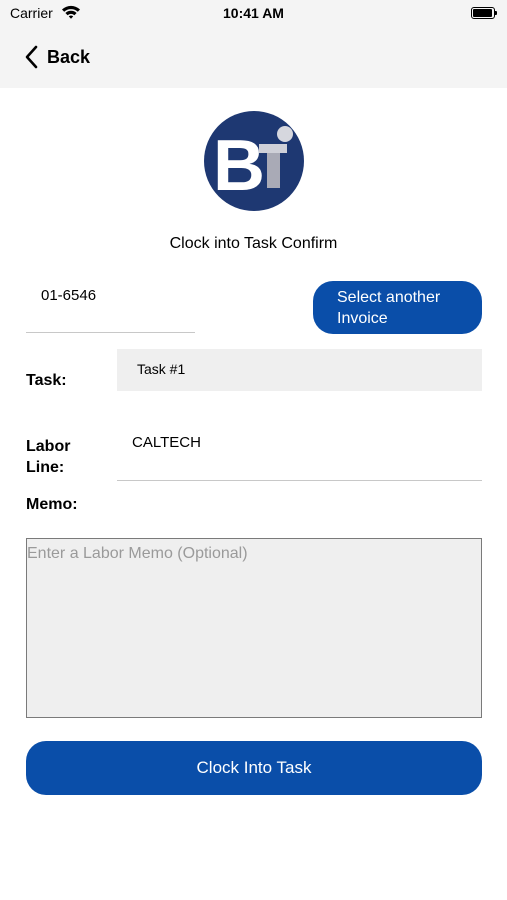 The image size is (507, 900). I want to click on labor-line-underline, so click(299, 480).